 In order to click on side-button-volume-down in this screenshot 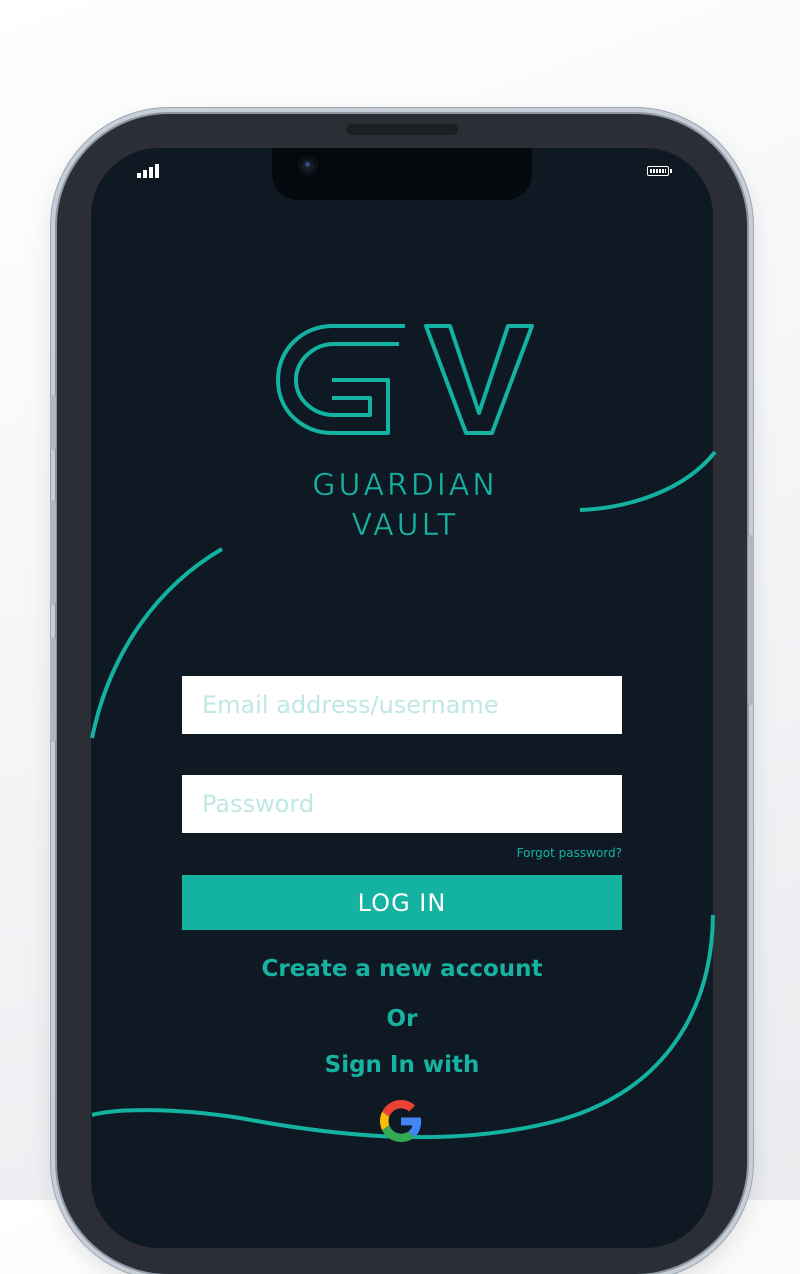, I will do `click(53, 689)`.